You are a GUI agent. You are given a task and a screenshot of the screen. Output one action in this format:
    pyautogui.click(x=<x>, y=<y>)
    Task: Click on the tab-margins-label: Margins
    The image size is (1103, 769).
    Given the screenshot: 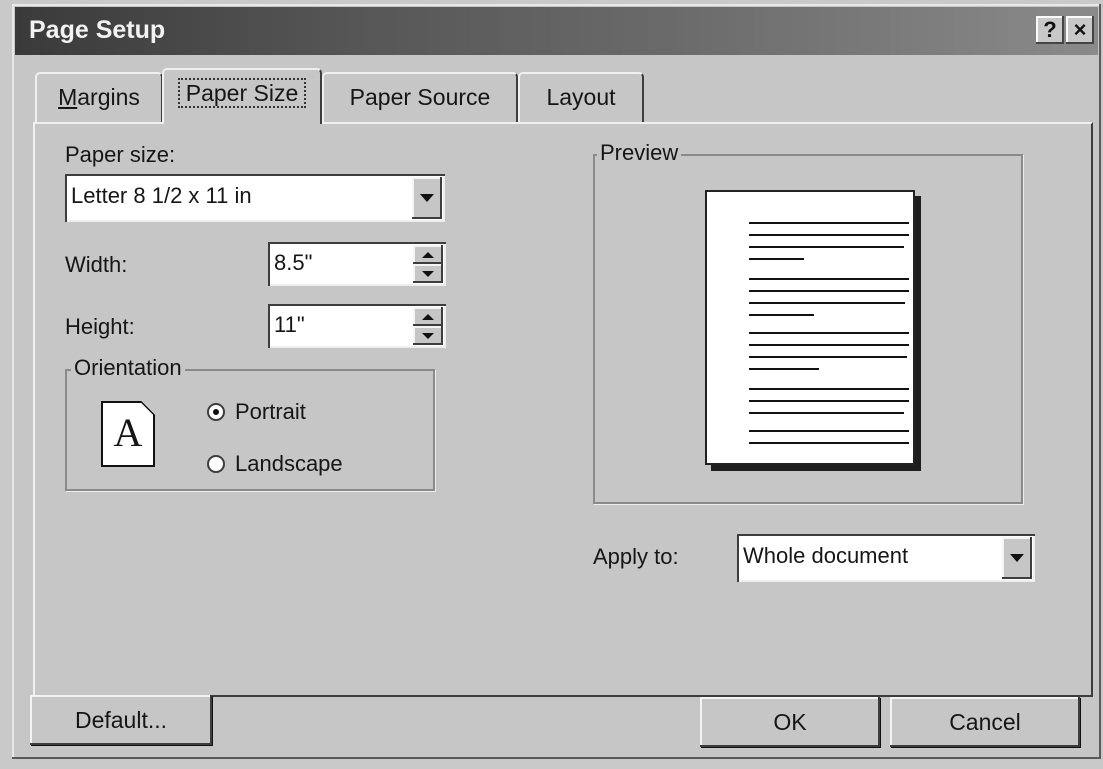 What is the action you would take?
    pyautogui.click(x=99, y=97)
    